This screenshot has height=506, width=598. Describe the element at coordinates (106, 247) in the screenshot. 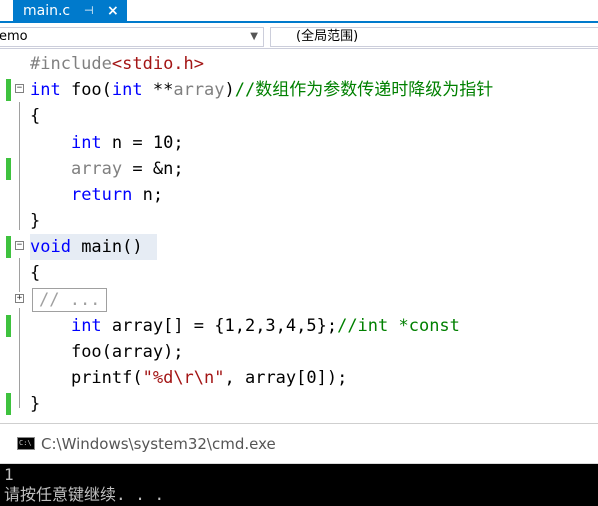

I see `function-signature: main()` at that location.